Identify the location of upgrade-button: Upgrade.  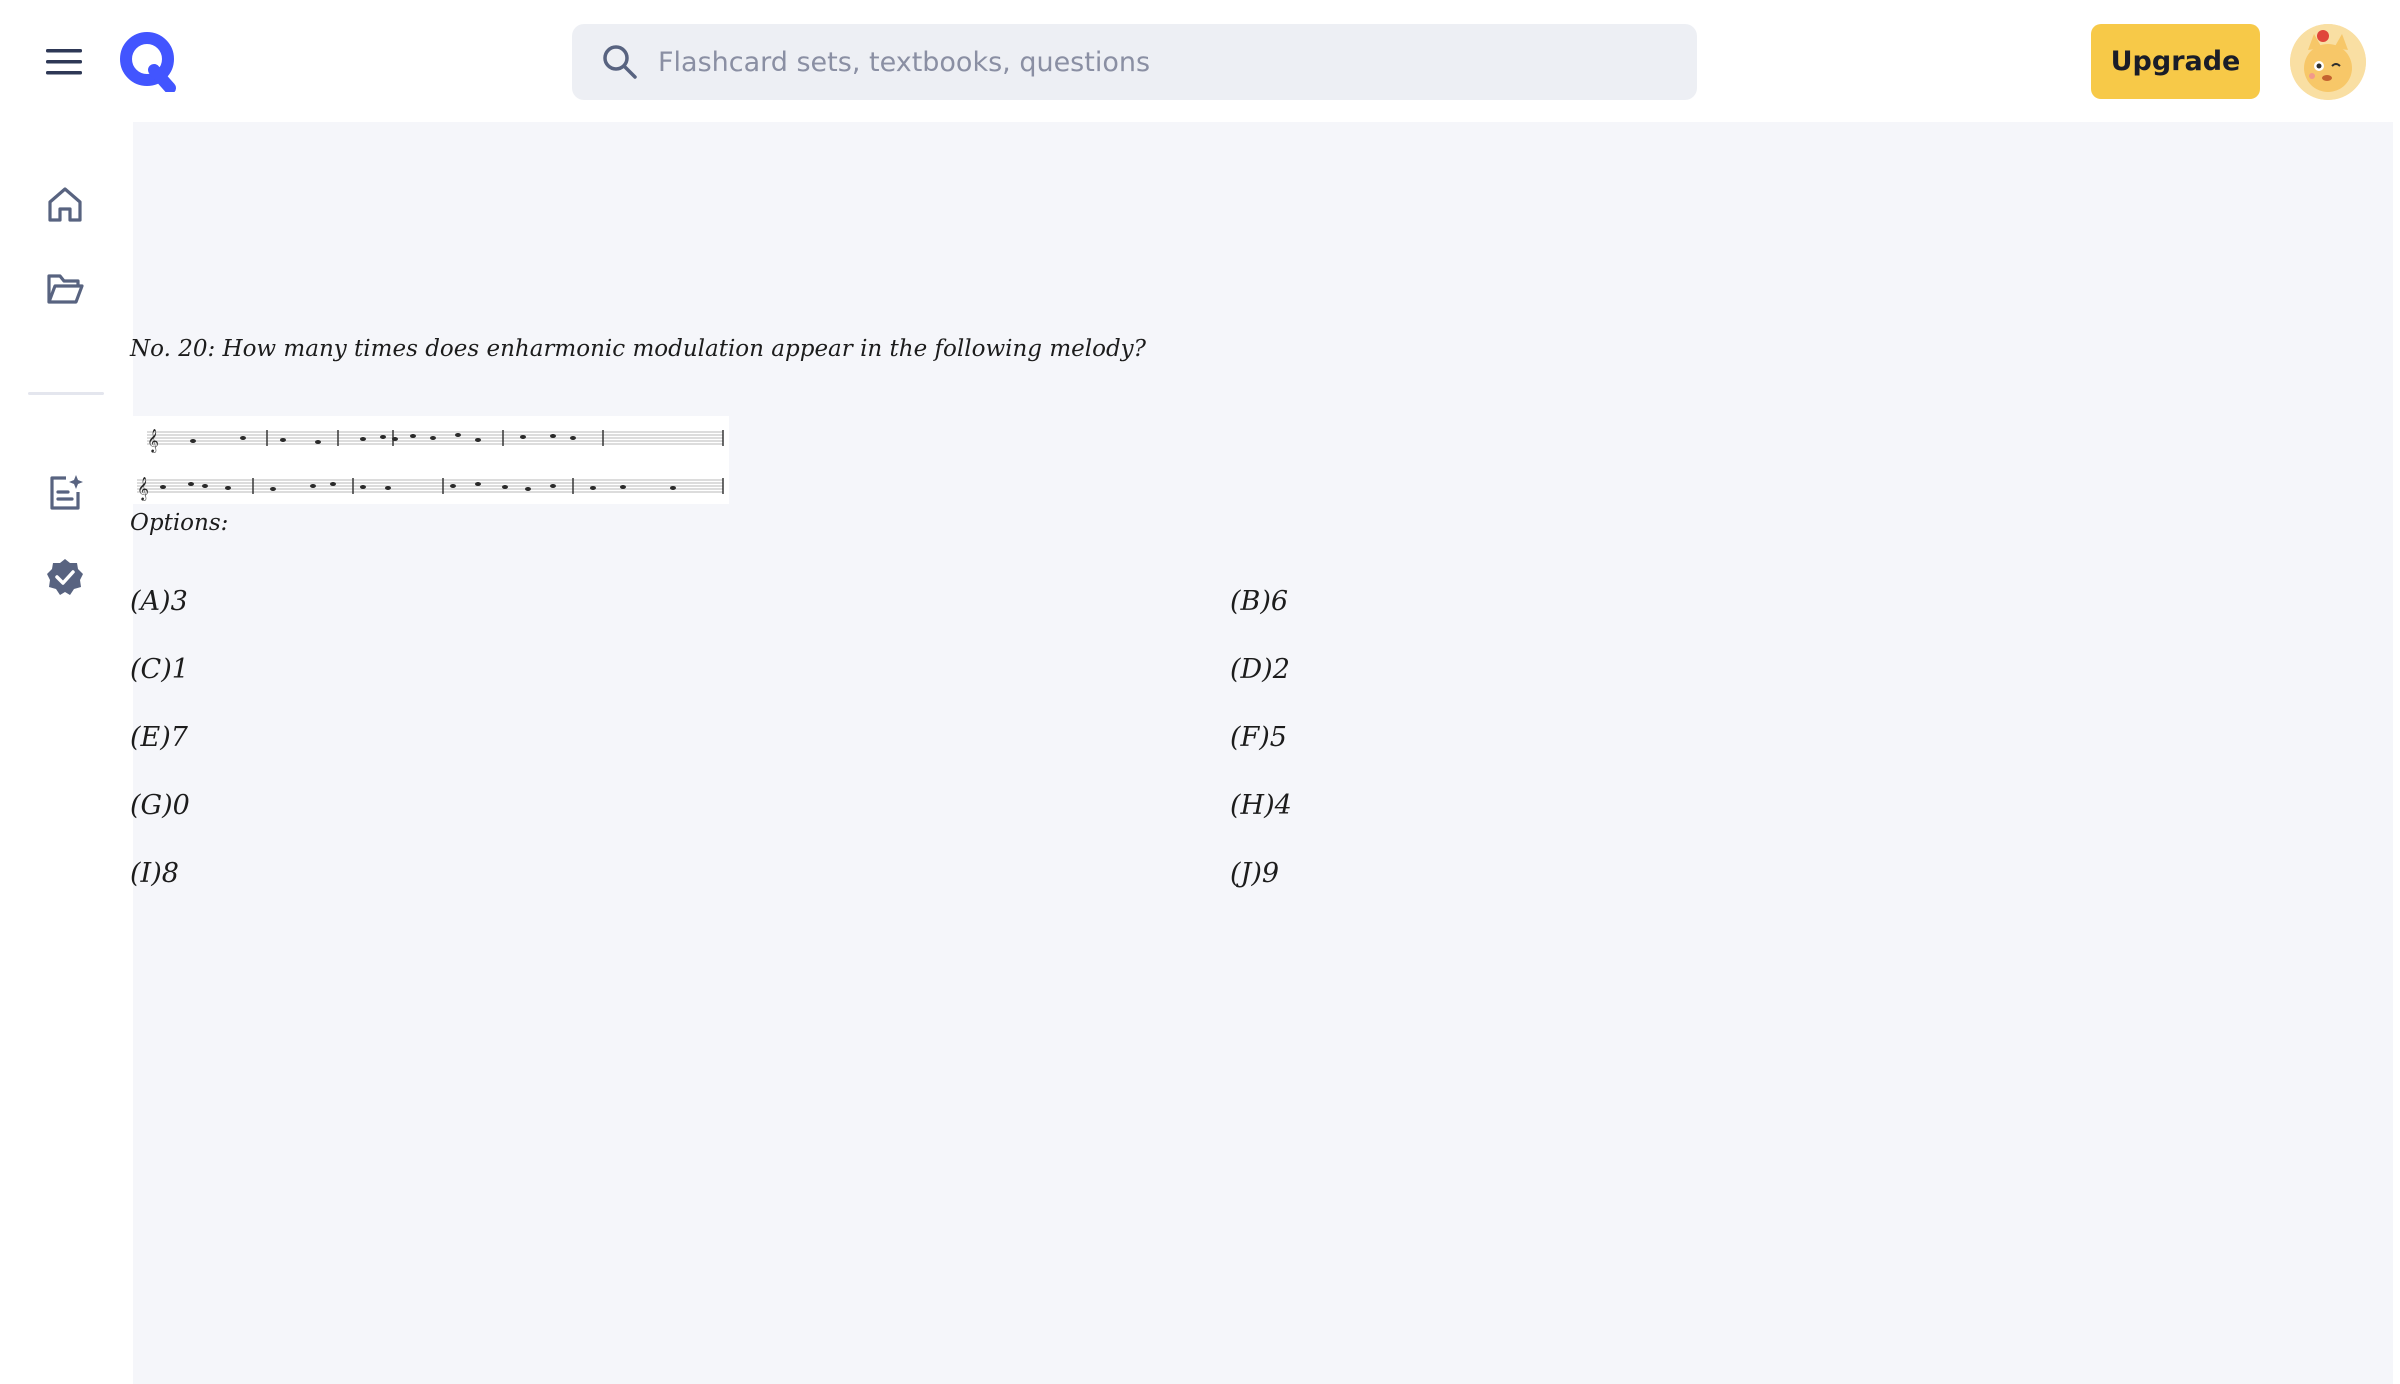
(2175, 61).